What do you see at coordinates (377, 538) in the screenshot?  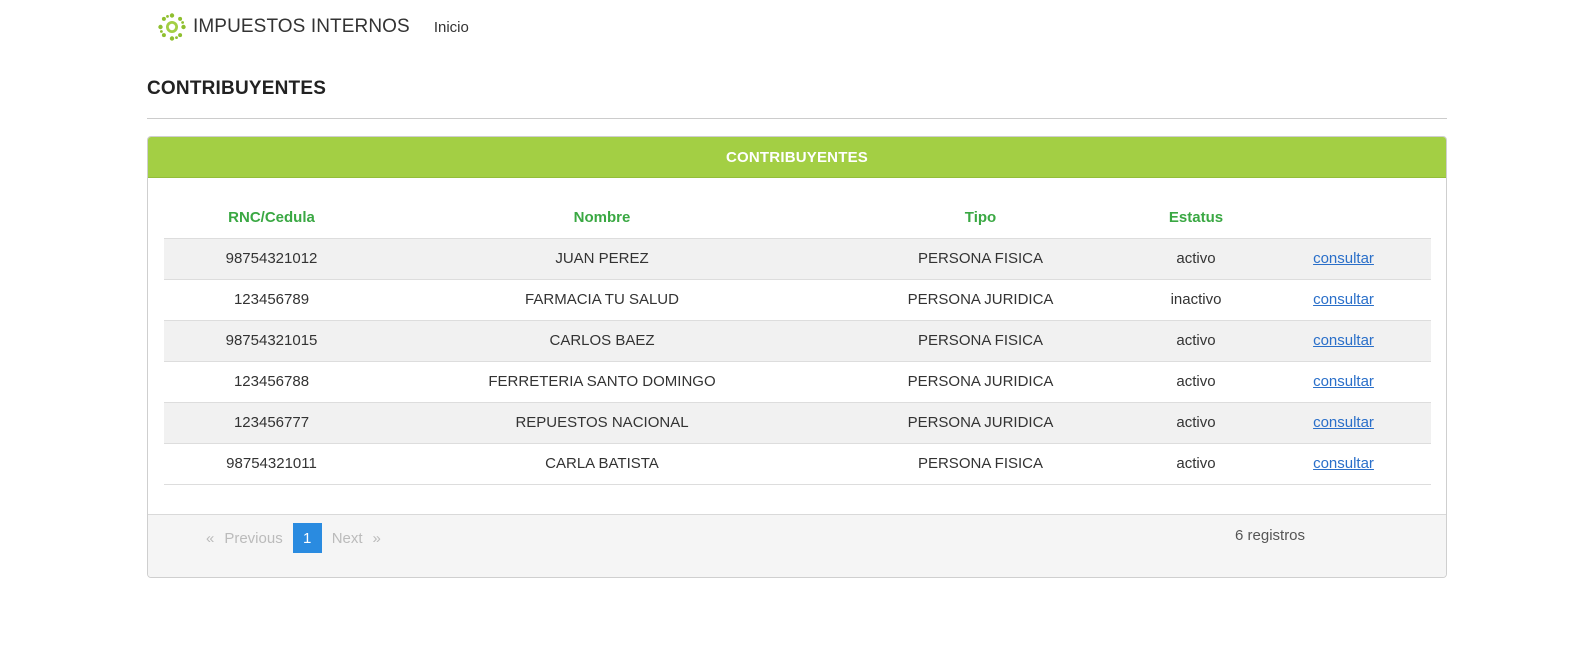 I see `last-page-button: »` at bounding box center [377, 538].